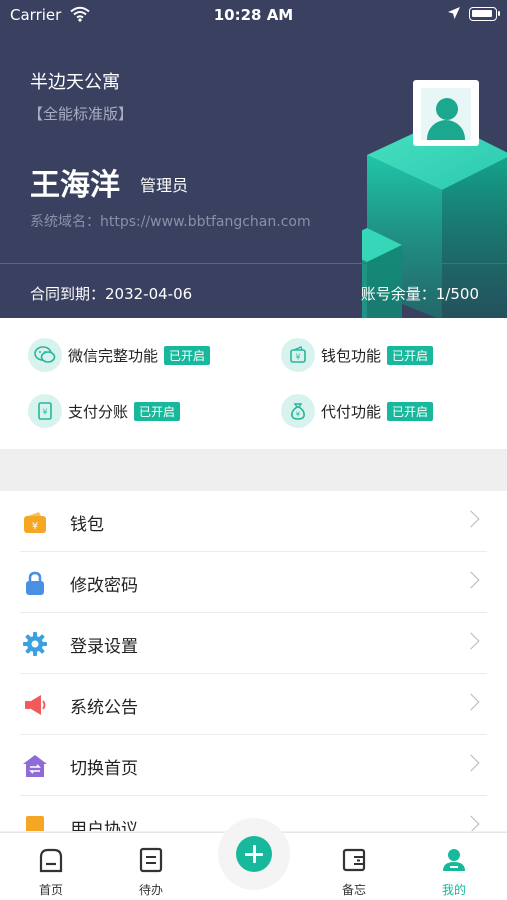  What do you see at coordinates (113, 355) in the screenshot?
I see `feature-label: 微信完整功能` at bounding box center [113, 355].